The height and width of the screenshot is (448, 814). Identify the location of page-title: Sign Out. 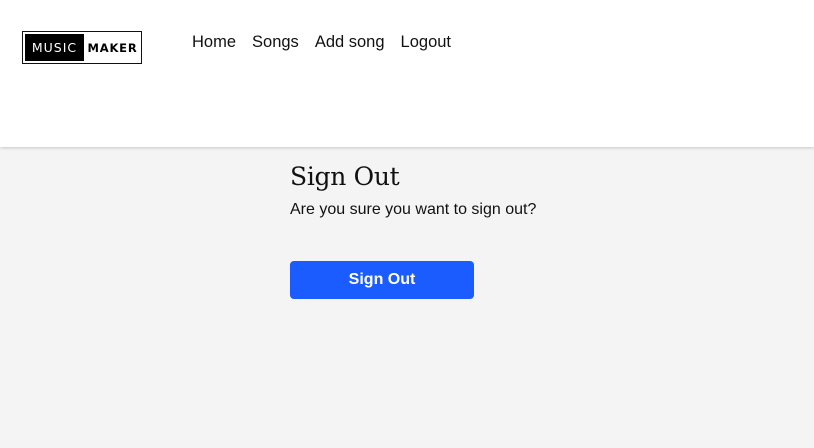
(345, 176).